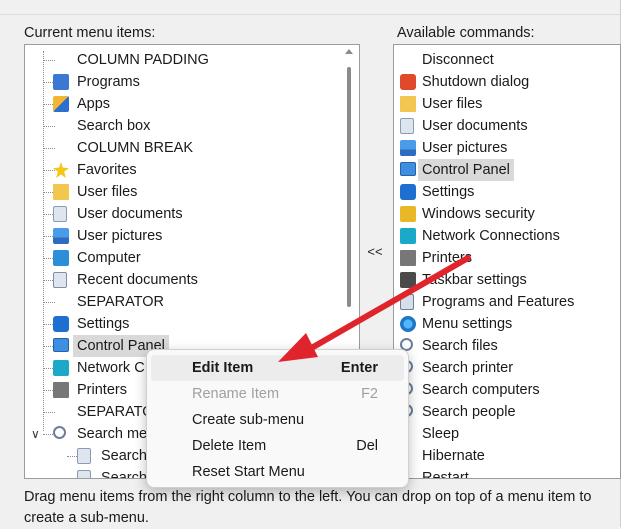 The width and height of the screenshot is (621, 529). What do you see at coordinates (120, 236) in the screenshot?
I see `current-menu-item-label: User pictures` at bounding box center [120, 236].